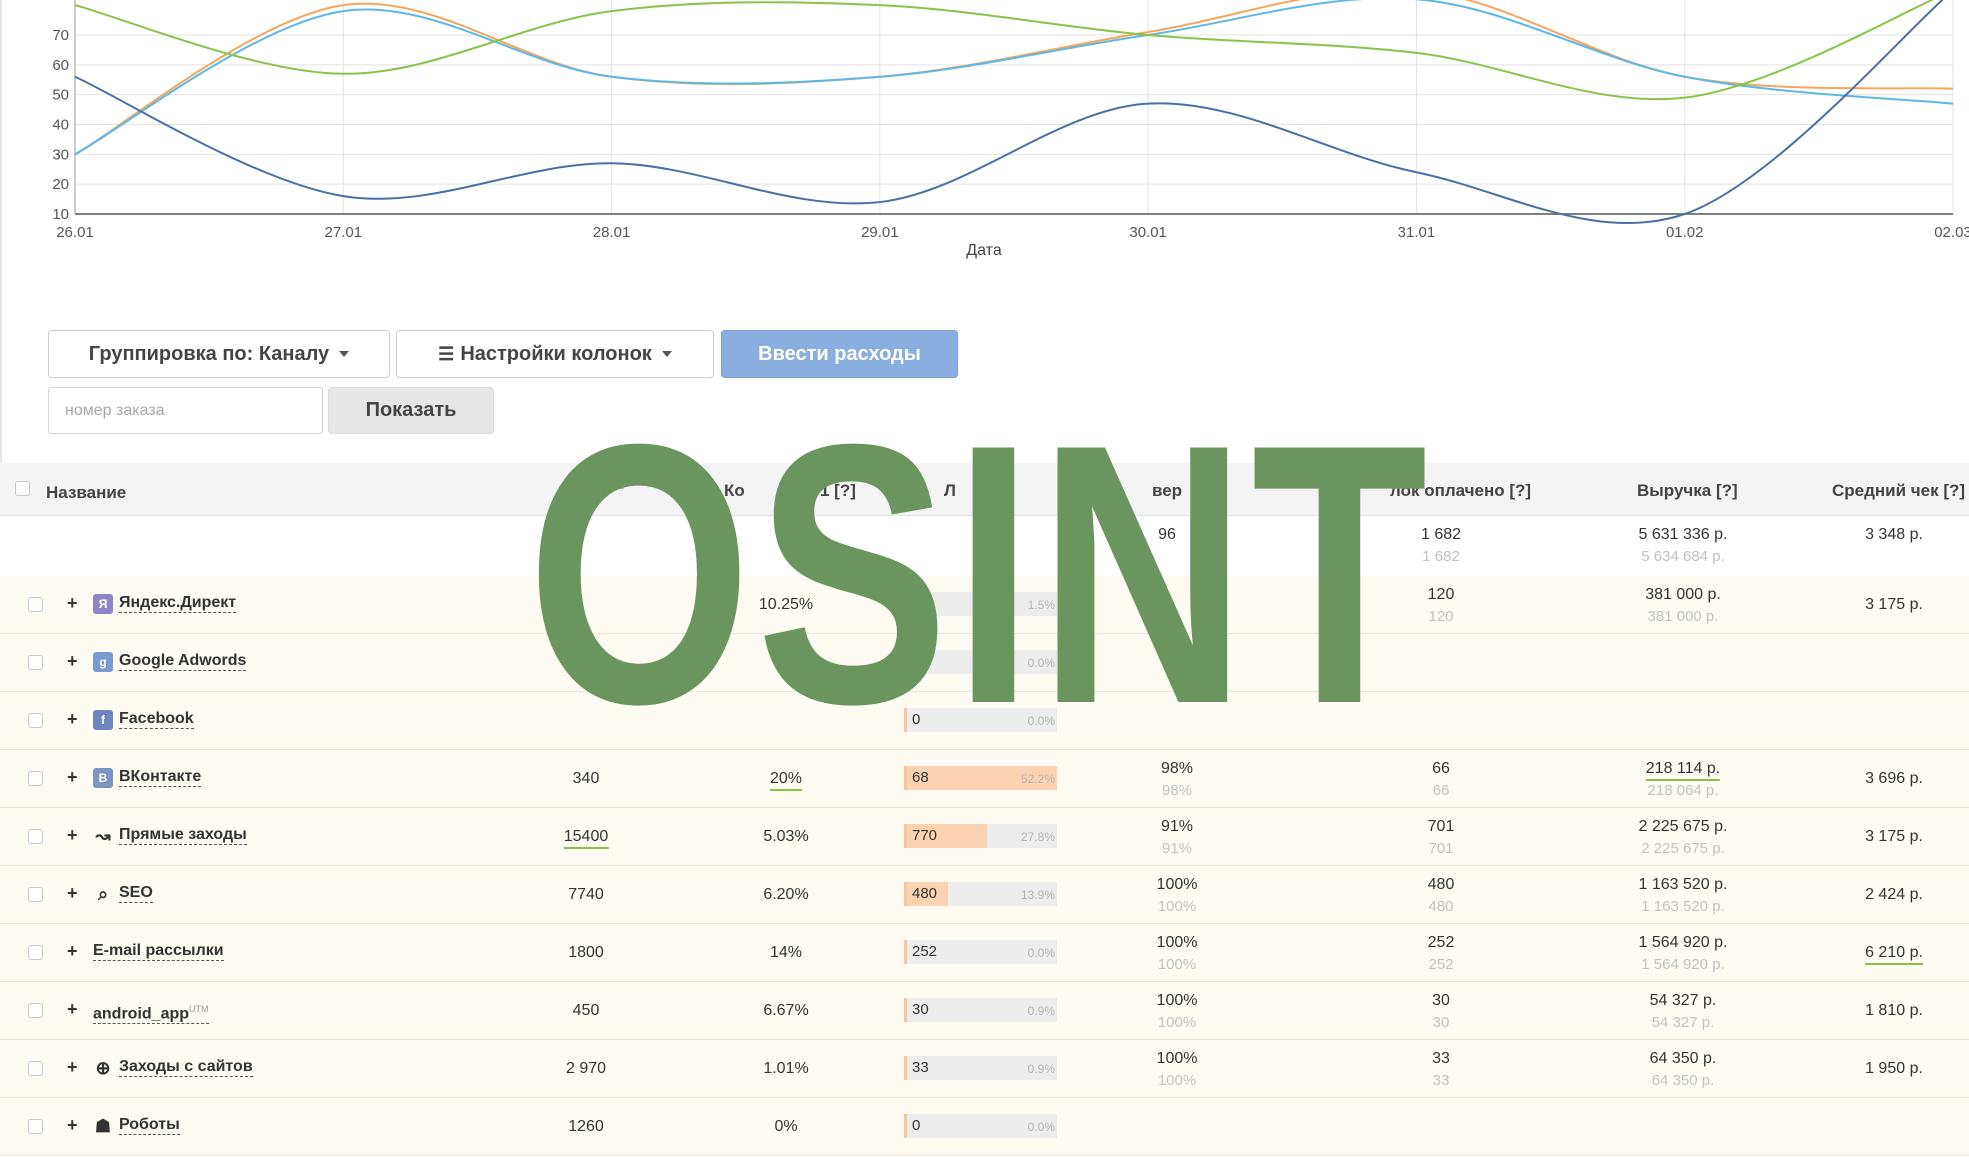  What do you see at coordinates (838, 491) in the screenshot?
I see `header-col3b: 1 [?]` at bounding box center [838, 491].